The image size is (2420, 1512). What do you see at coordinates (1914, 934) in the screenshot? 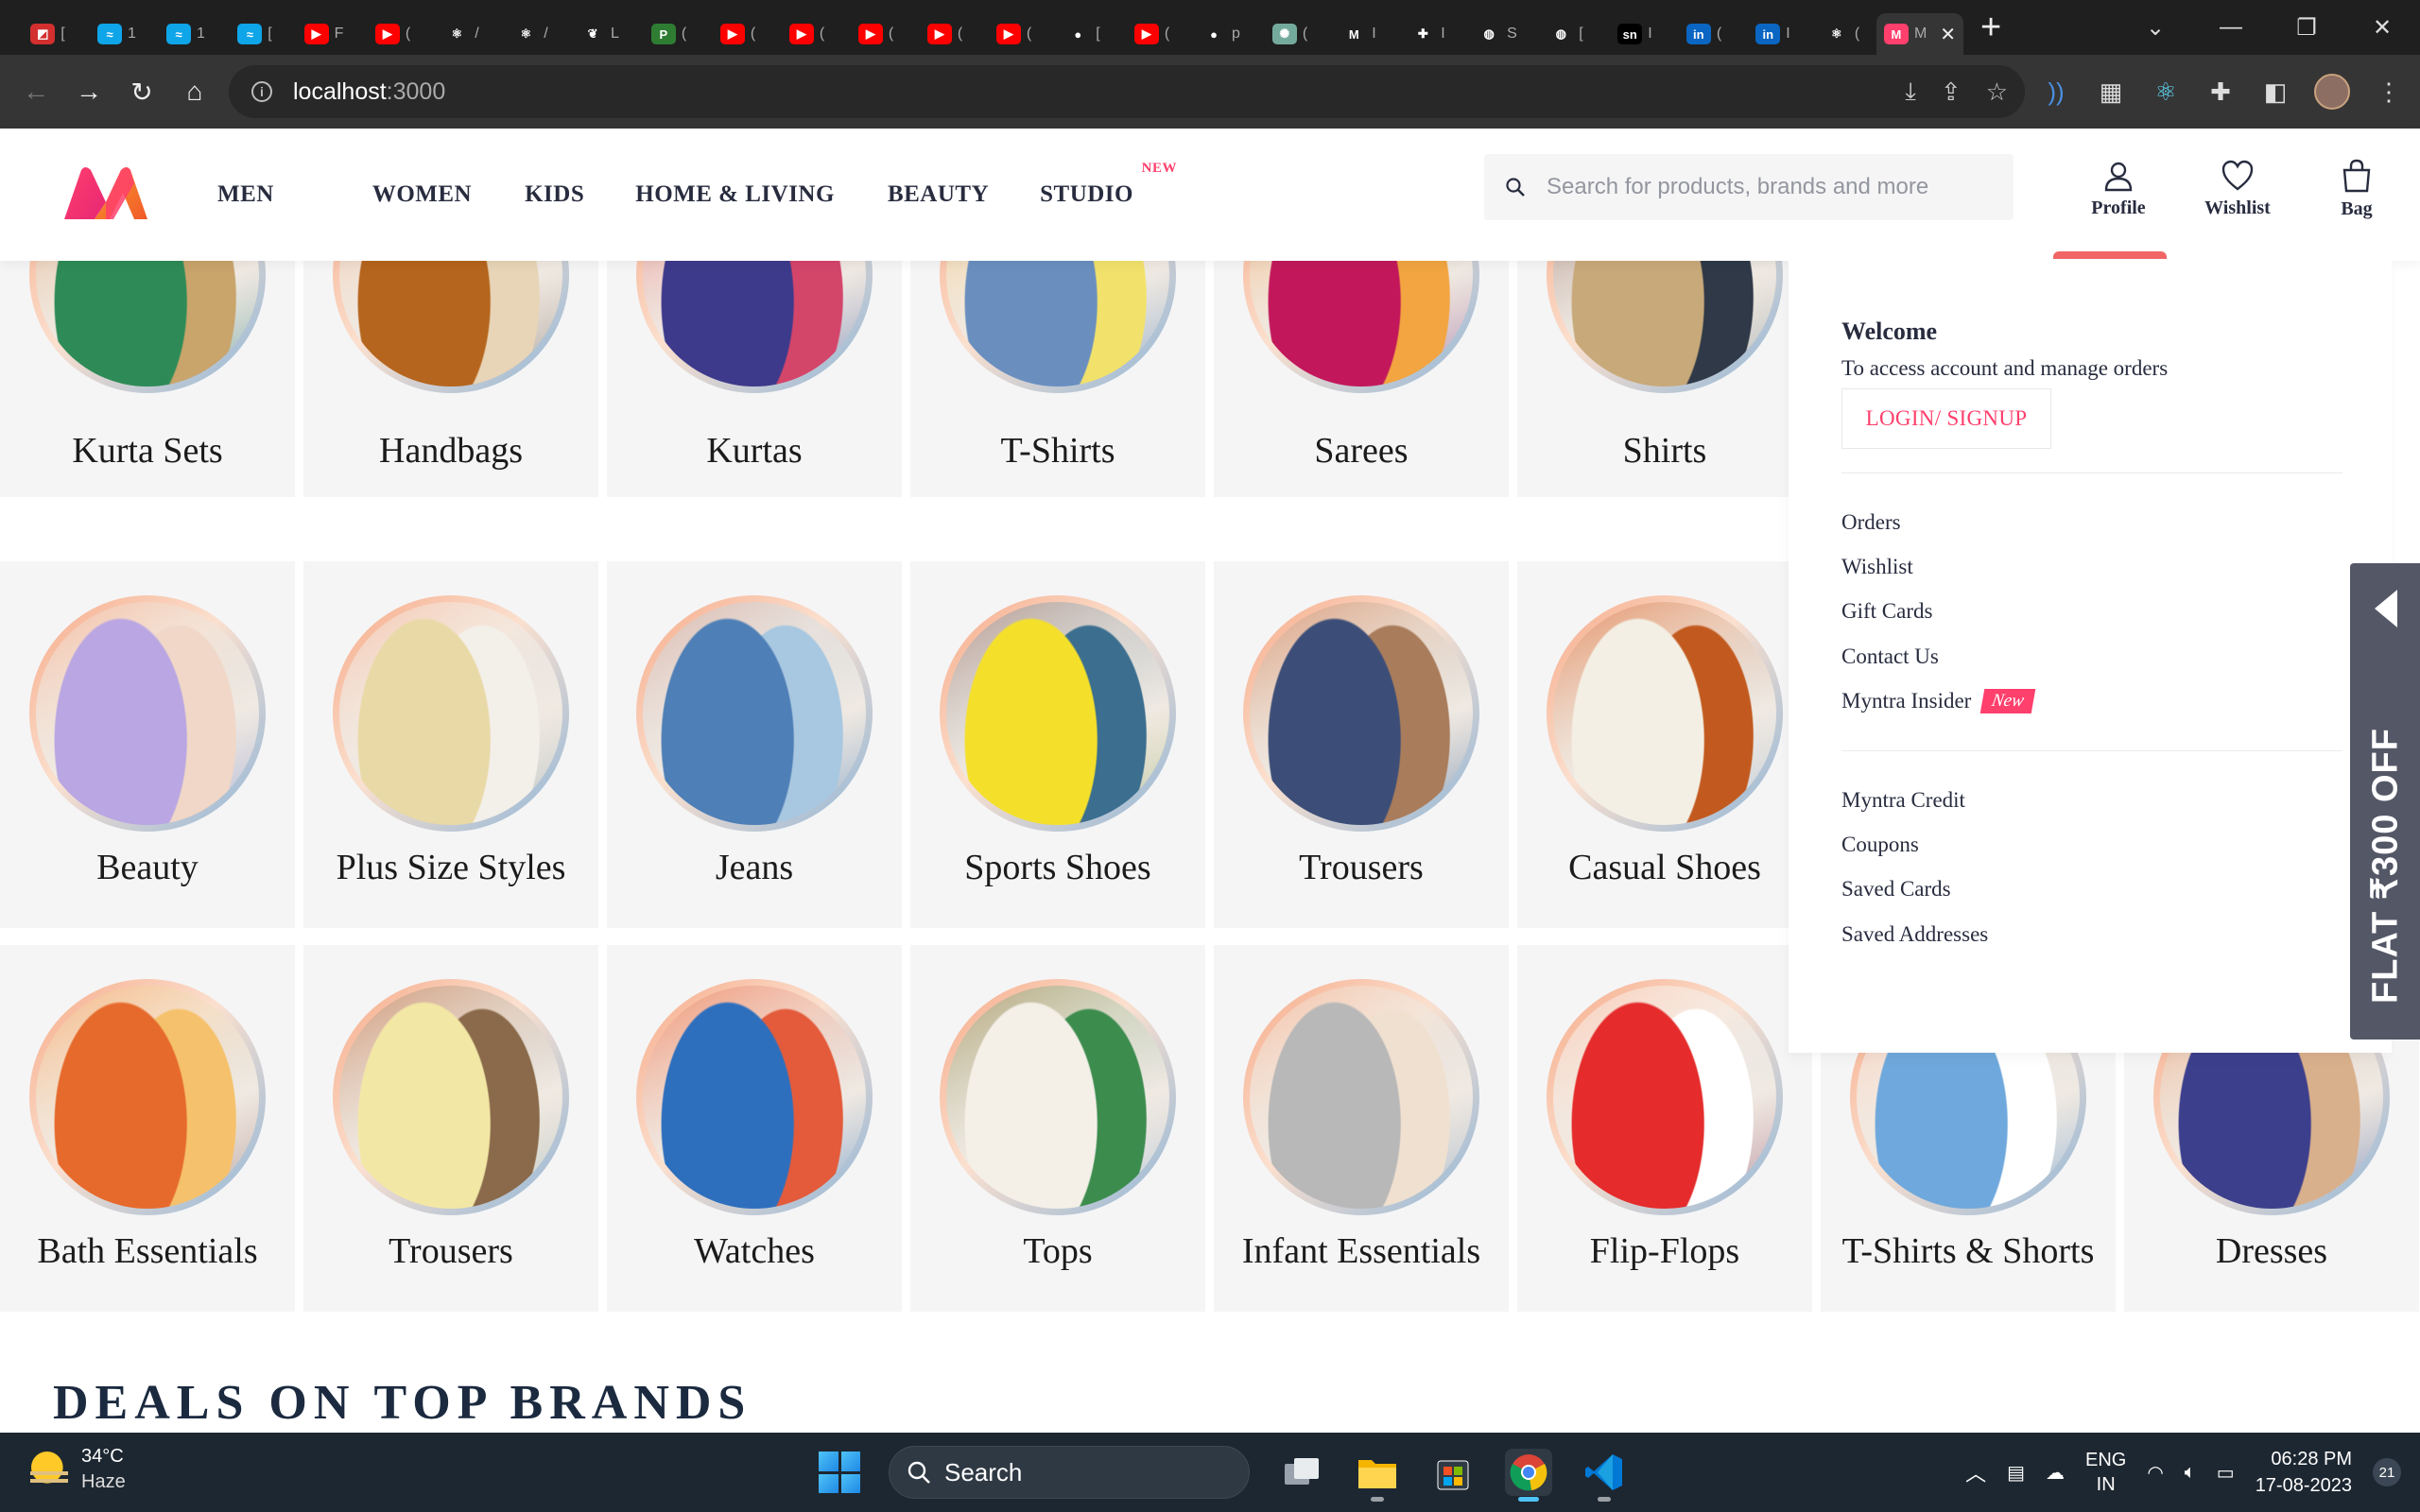
I see `menu-item-saved-addresses: Saved Addresses` at bounding box center [1914, 934].